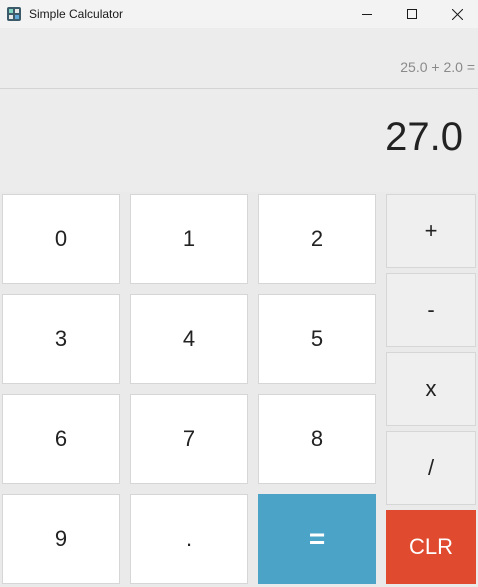  Describe the element at coordinates (76, 14) in the screenshot. I see `window-title: Simple Calculator` at that location.